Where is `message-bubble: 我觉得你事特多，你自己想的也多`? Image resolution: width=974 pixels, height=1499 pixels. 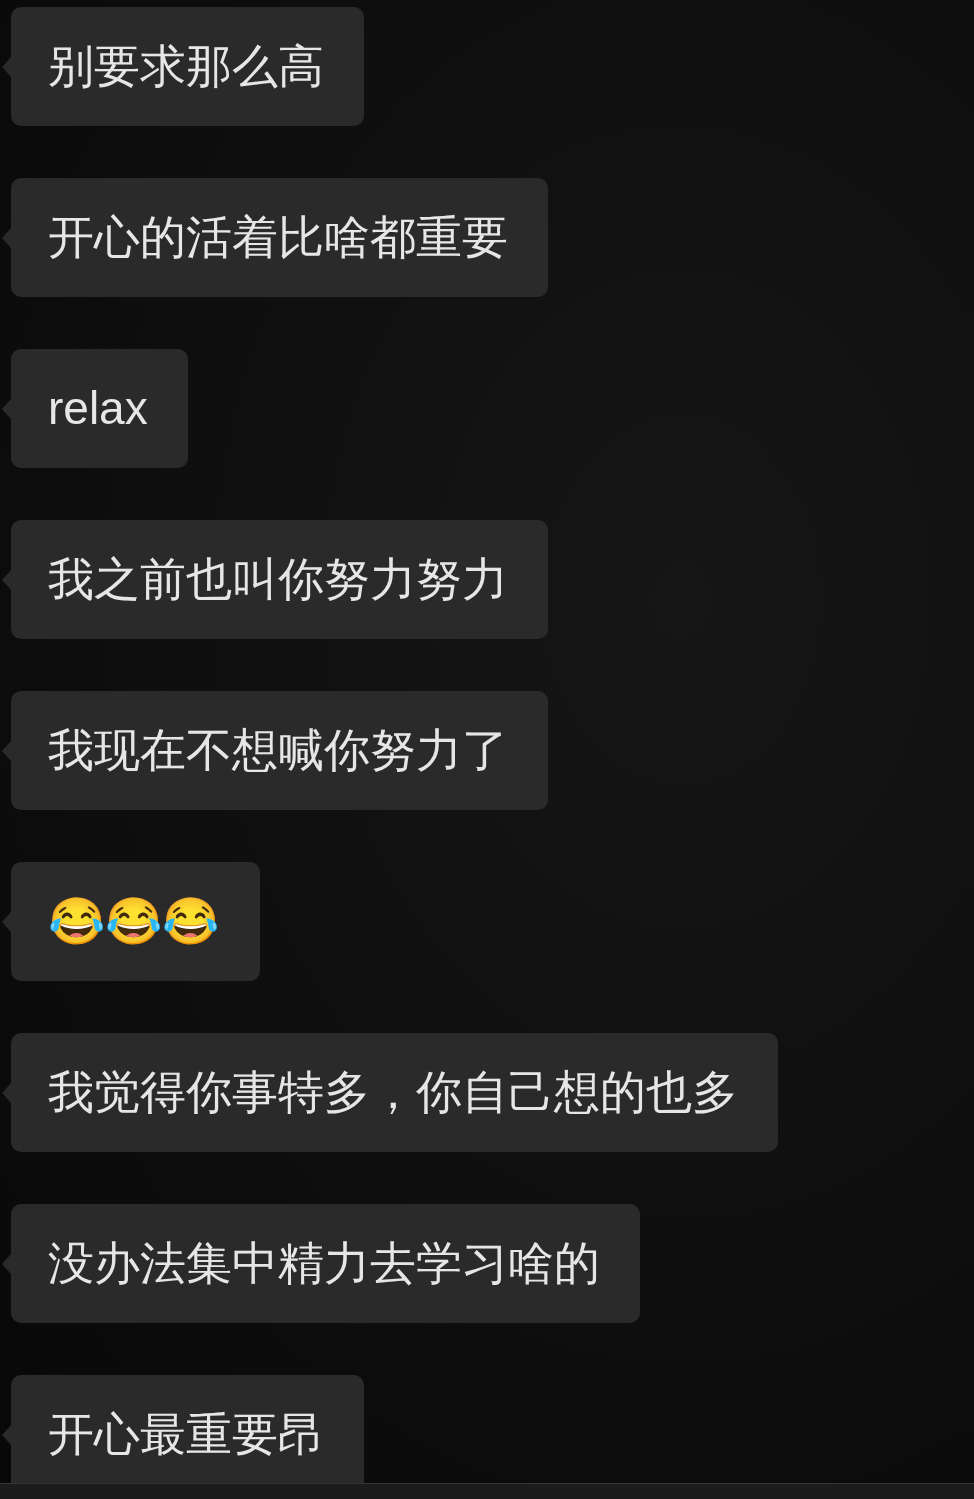
message-bubble: 我觉得你事特多，你自己想的也多 is located at coordinates (394, 1092).